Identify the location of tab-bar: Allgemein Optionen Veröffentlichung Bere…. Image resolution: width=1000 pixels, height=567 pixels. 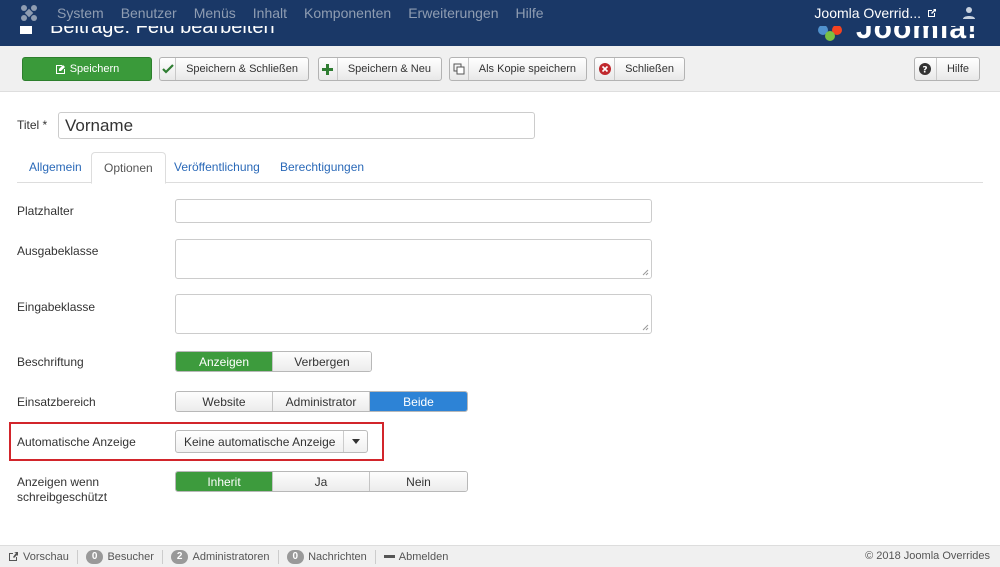
(500, 168).